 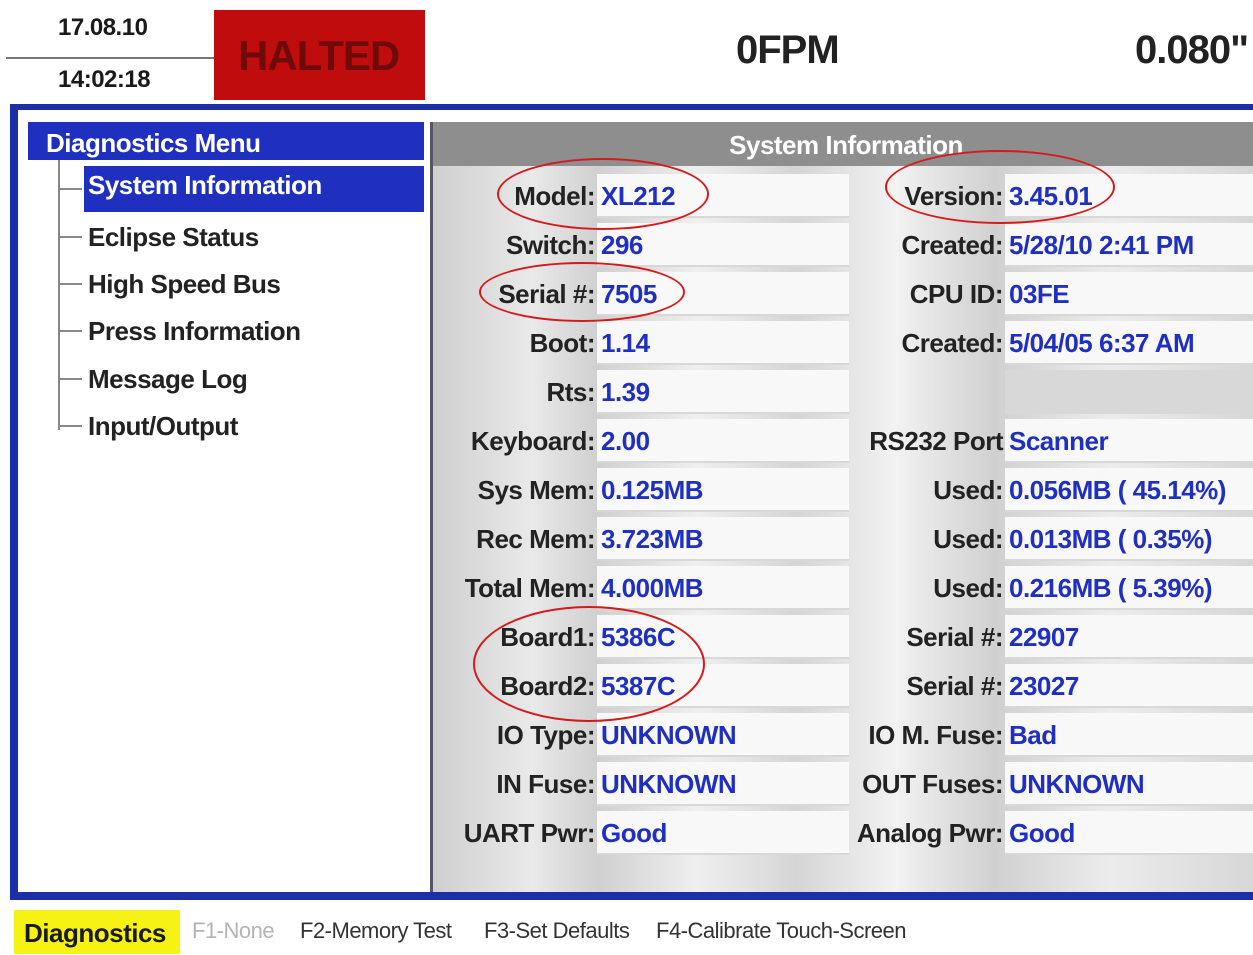 What do you see at coordinates (1129, 294) in the screenshot?
I see `field-value: 03FE` at bounding box center [1129, 294].